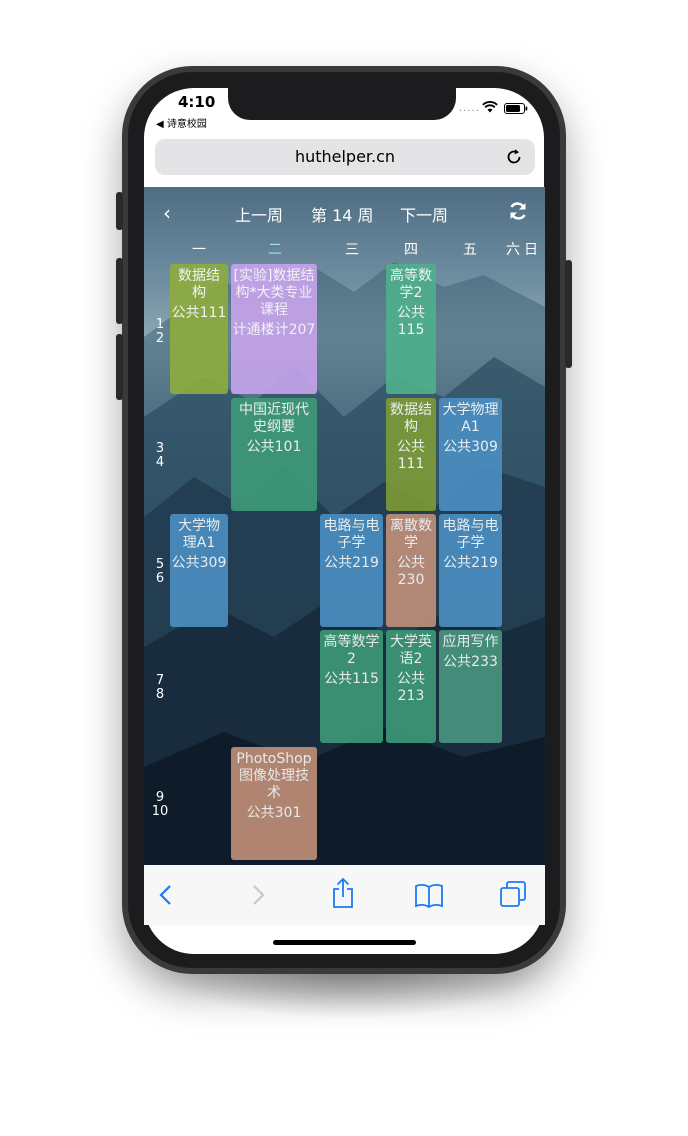  I want to click on wifi-icon, so click(490, 107).